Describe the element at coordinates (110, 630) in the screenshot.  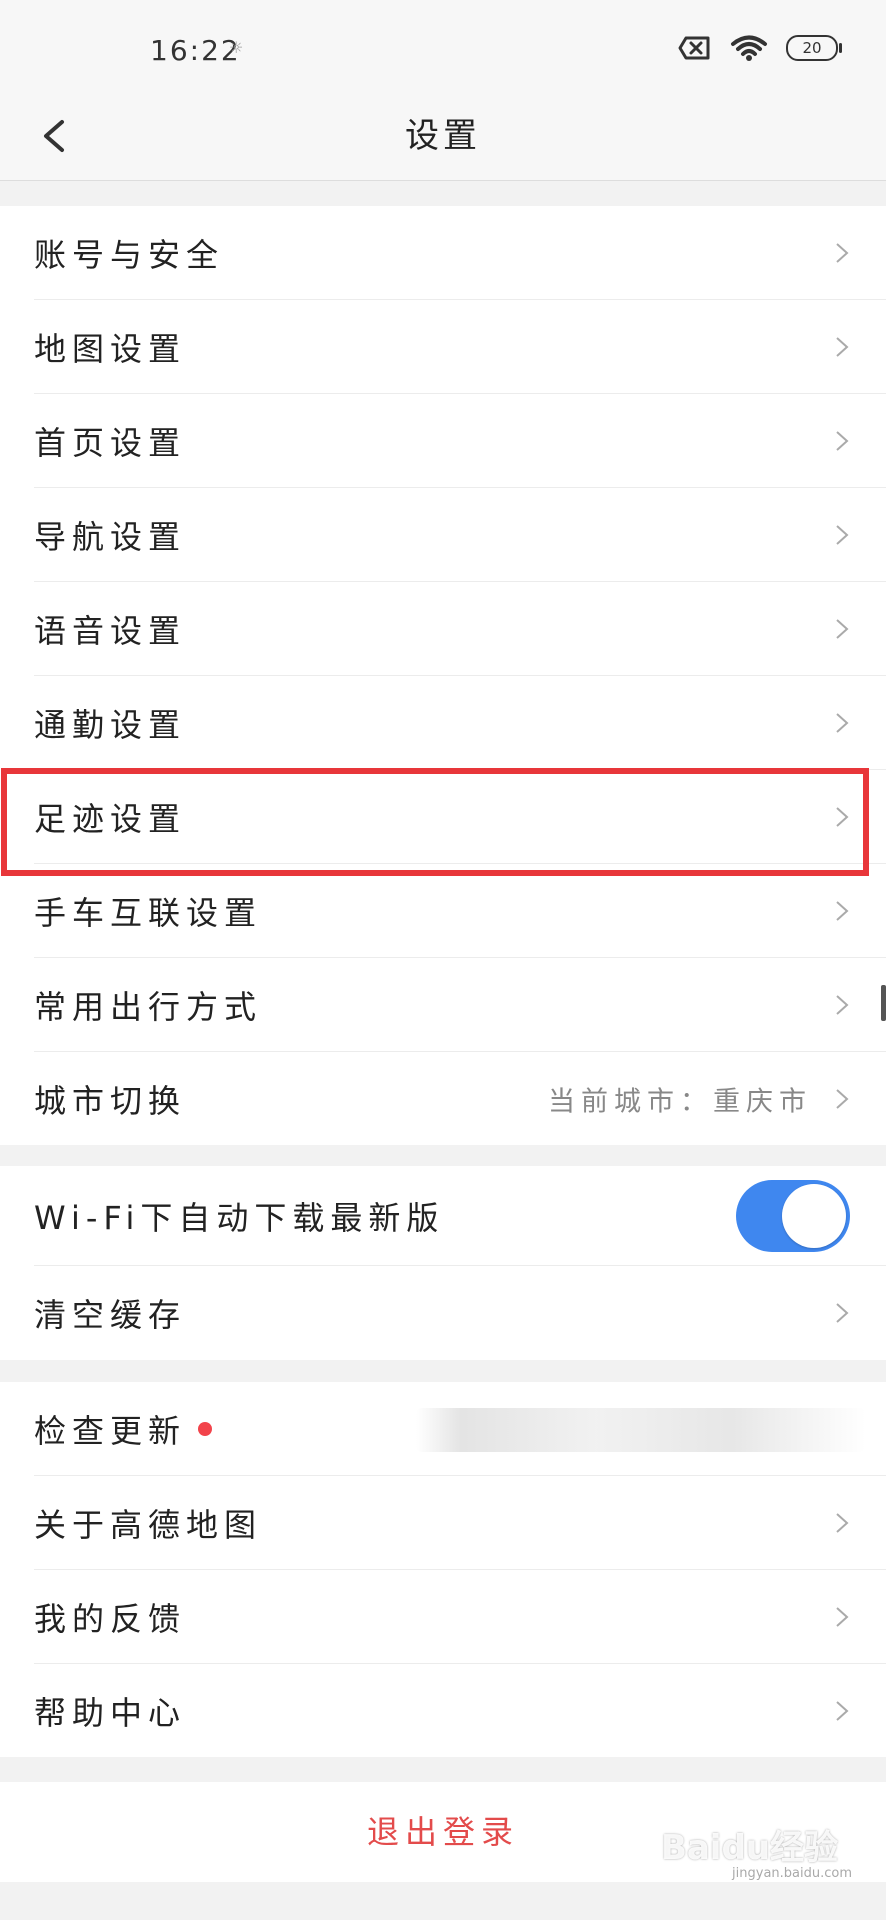
I see `settings-item-label: 语音设置` at that location.